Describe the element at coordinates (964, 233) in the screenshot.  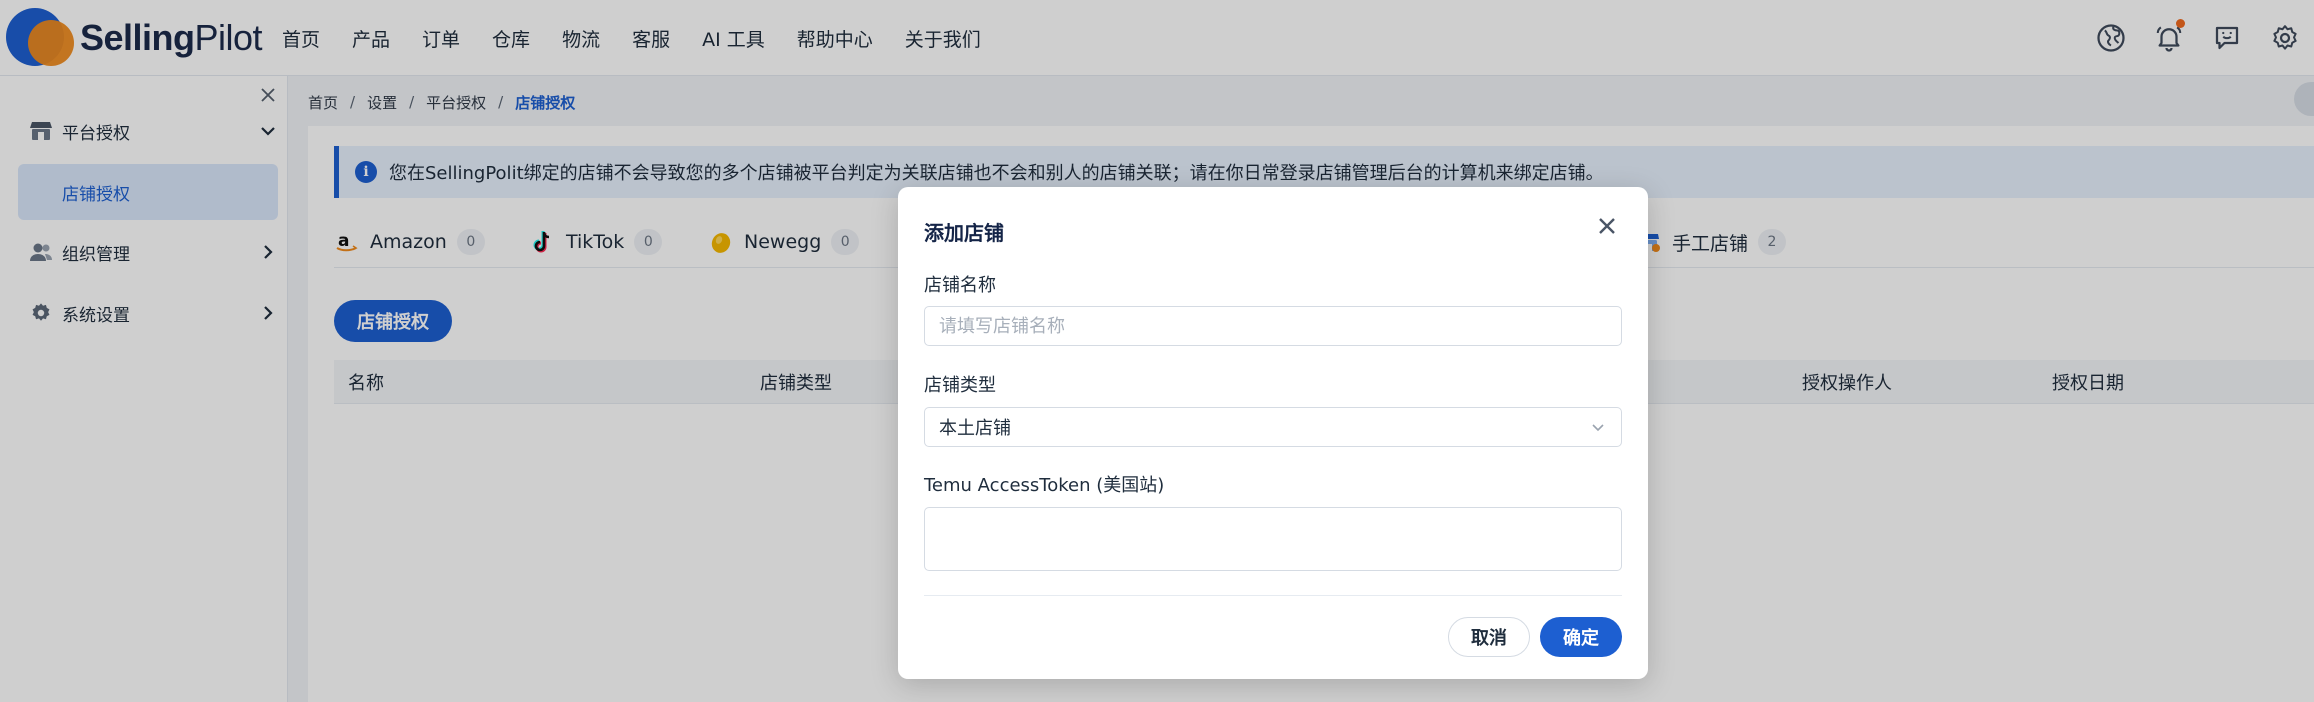
I see `dialog-title: 添加店铺` at that location.